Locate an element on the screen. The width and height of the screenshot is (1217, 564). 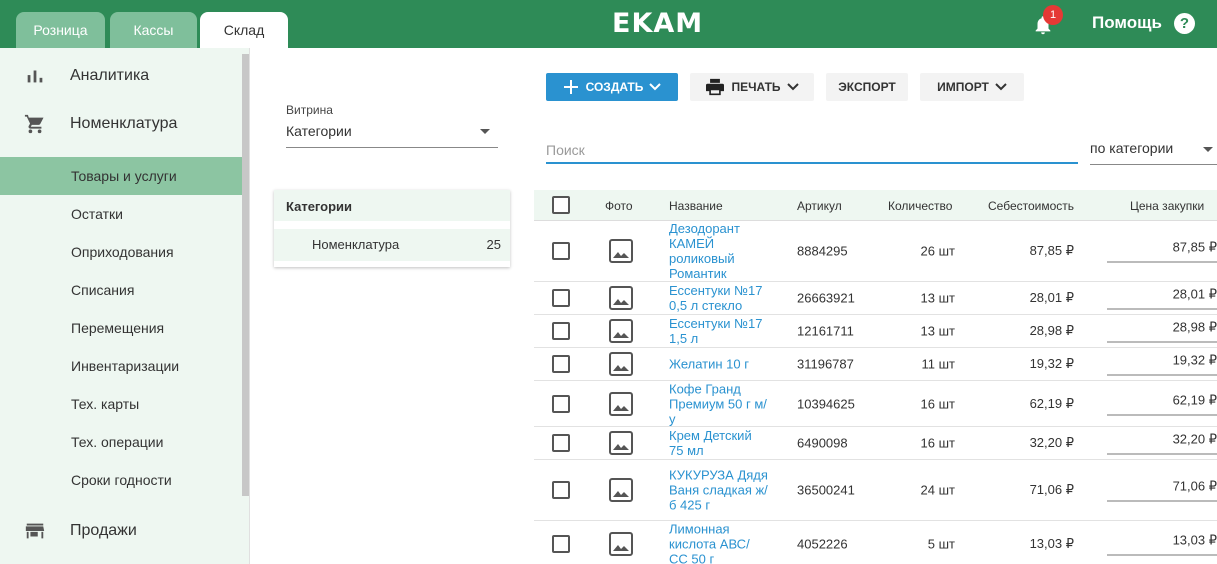
product-name-link: Лимонная кислота АВС/ СС 50 г is located at coordinates (719, 542).